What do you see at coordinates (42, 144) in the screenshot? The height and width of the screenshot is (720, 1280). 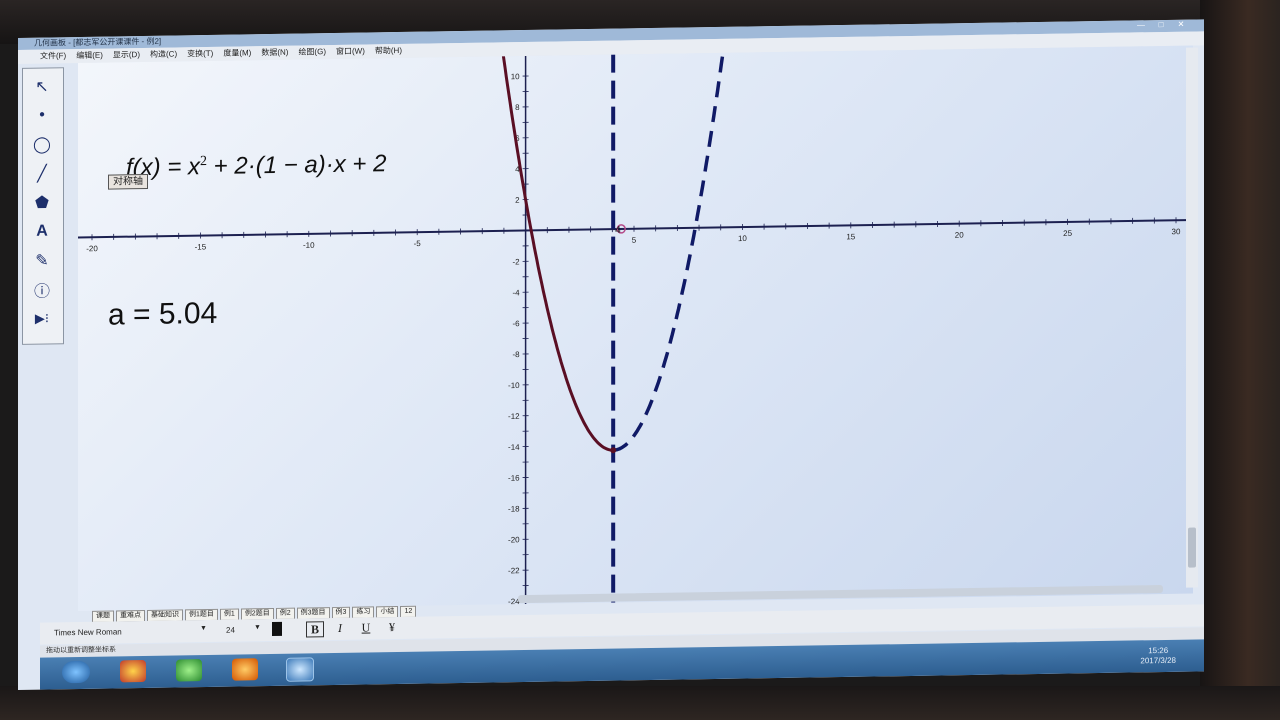 I see `compass-tool-icon: ◯` at bounding box center [42, 144].